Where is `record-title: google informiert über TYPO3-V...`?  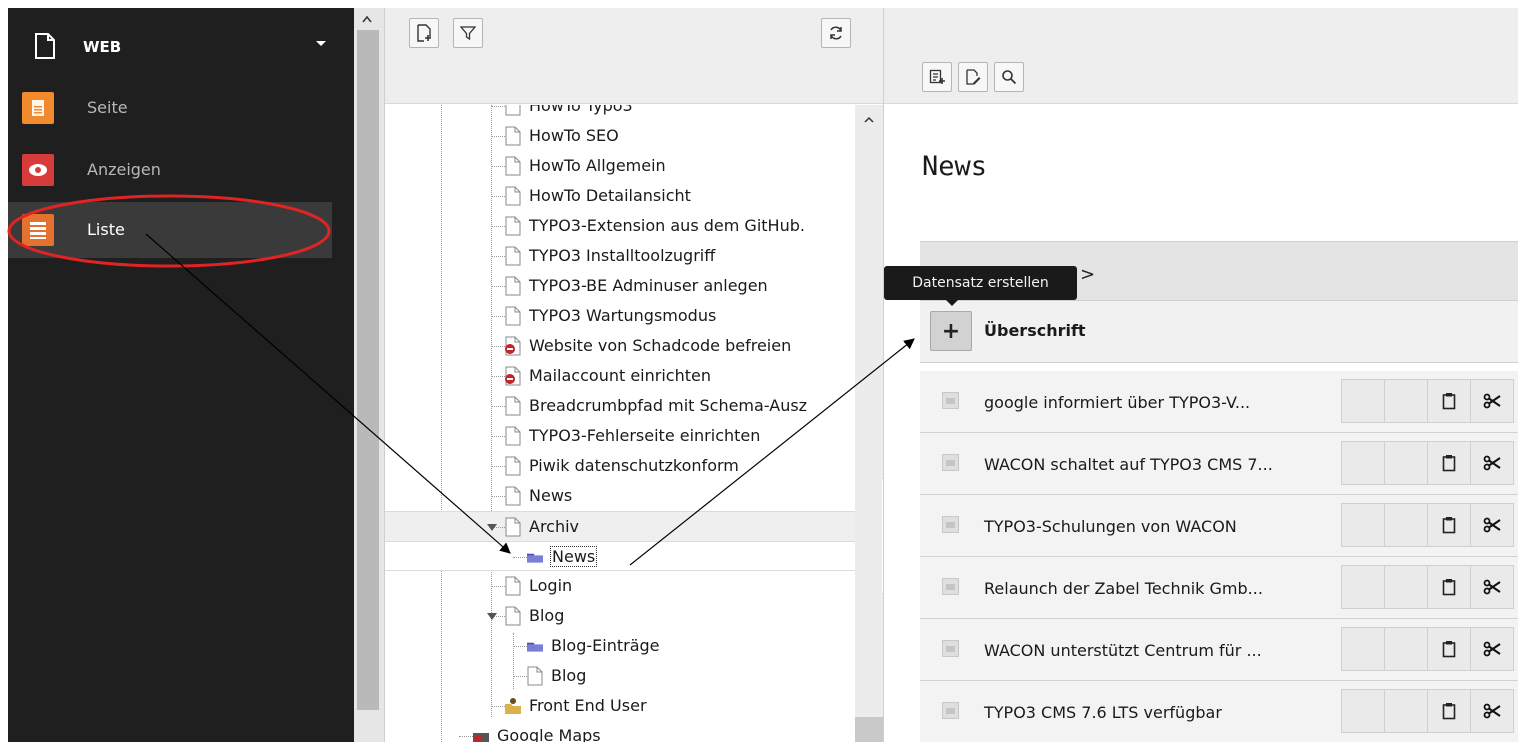
record-title: google informiert über TYPO3-V... is located at coordinates (1117, 402).